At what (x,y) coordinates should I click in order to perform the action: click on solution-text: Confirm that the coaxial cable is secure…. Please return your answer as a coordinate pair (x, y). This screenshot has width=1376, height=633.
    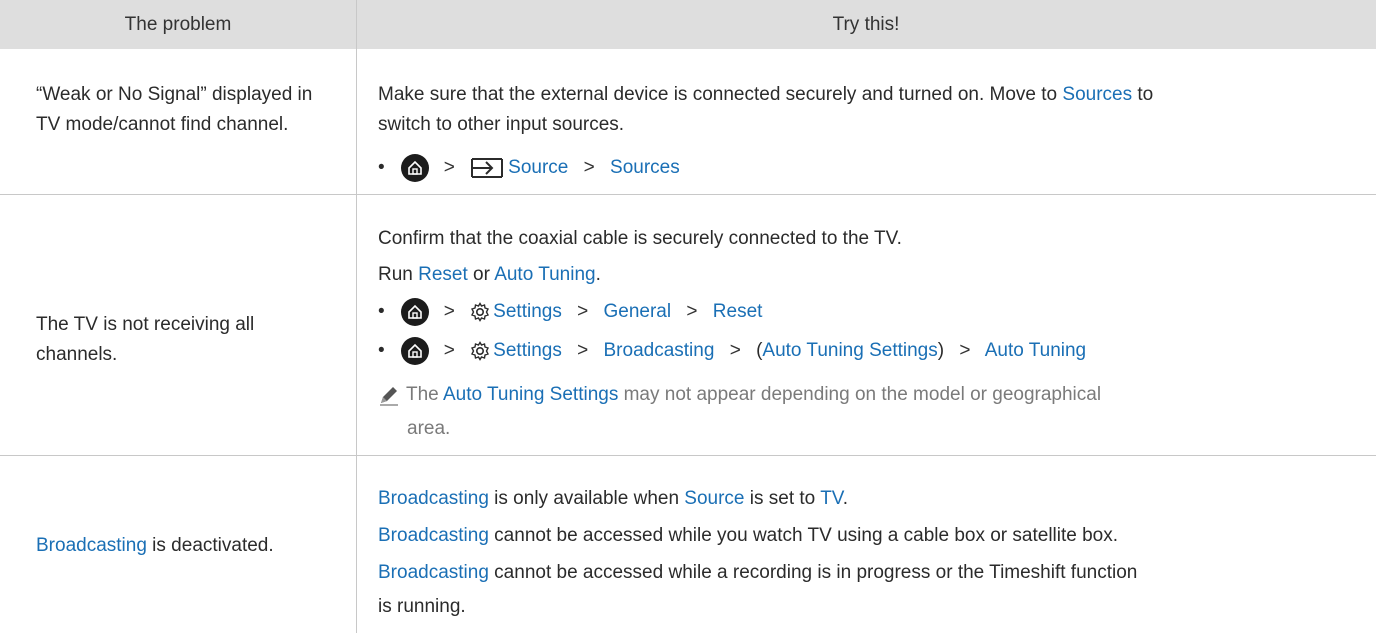
    Looking at the image, I should click on (640, 238).